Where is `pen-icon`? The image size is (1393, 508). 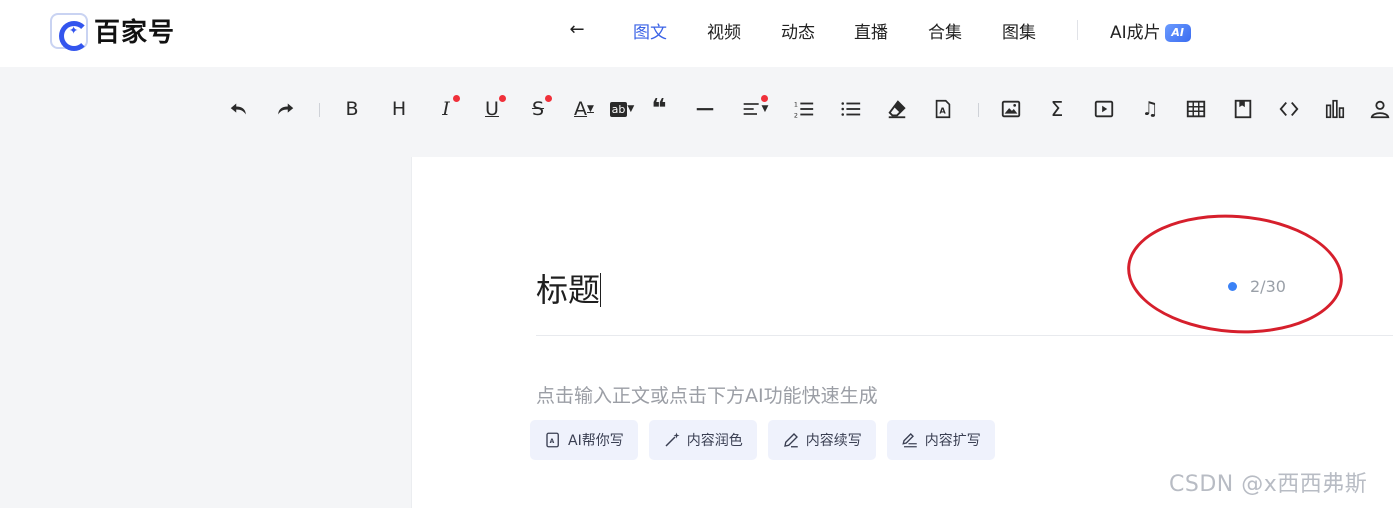 pen-icon is located at coordinates (790, 440).